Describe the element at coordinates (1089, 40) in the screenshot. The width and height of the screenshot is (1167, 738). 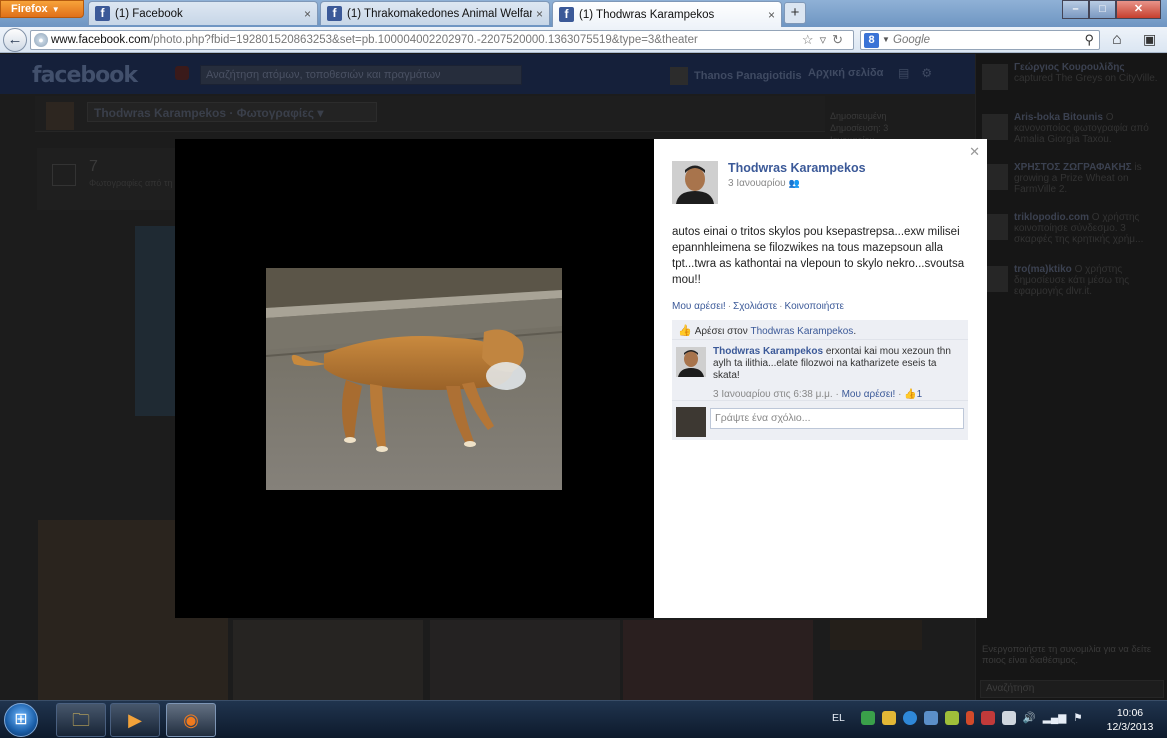
I see `search-icon: ⚲` at that location.